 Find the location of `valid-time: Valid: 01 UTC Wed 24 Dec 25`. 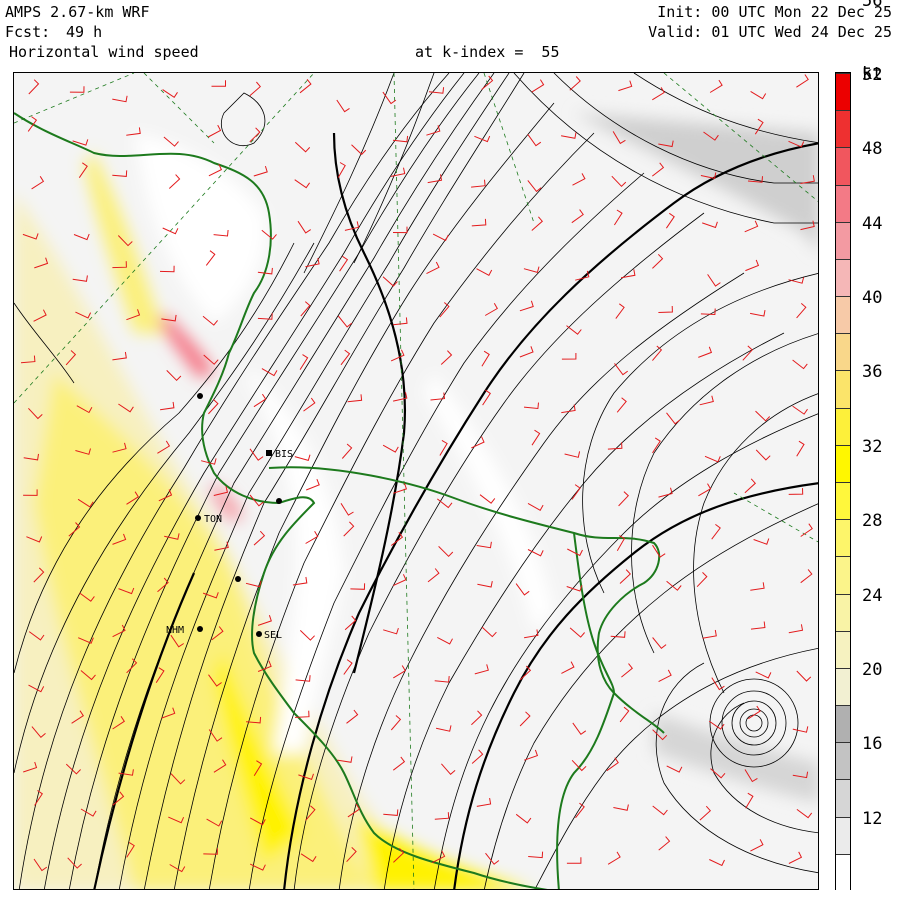

valid-time: Valid: 01 UTC Wed 24 Dec 25 is located at coordinates (770, 32).